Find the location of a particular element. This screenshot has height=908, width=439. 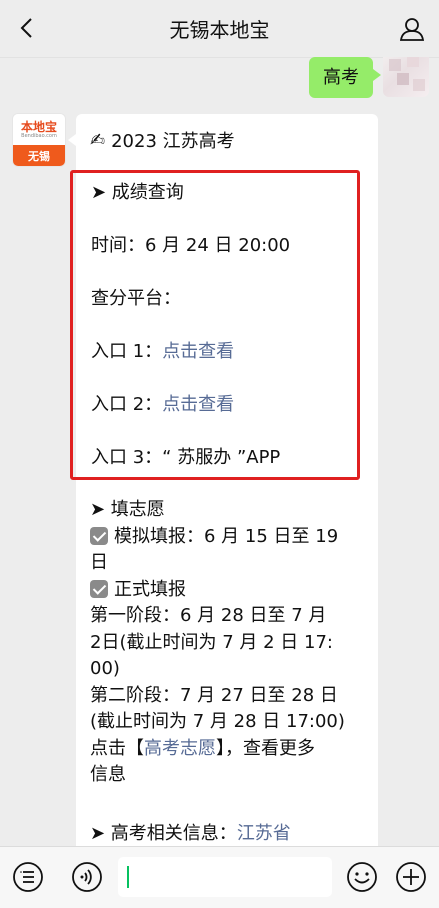

brand-logo-text: 本地宝 is located at coordinates (38, 126).